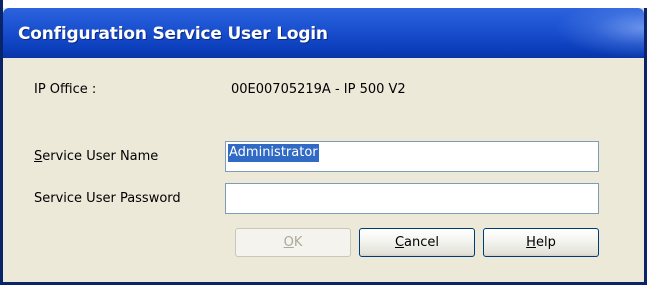  I want to click on cancel-button: Cancel, so click(417, 242).